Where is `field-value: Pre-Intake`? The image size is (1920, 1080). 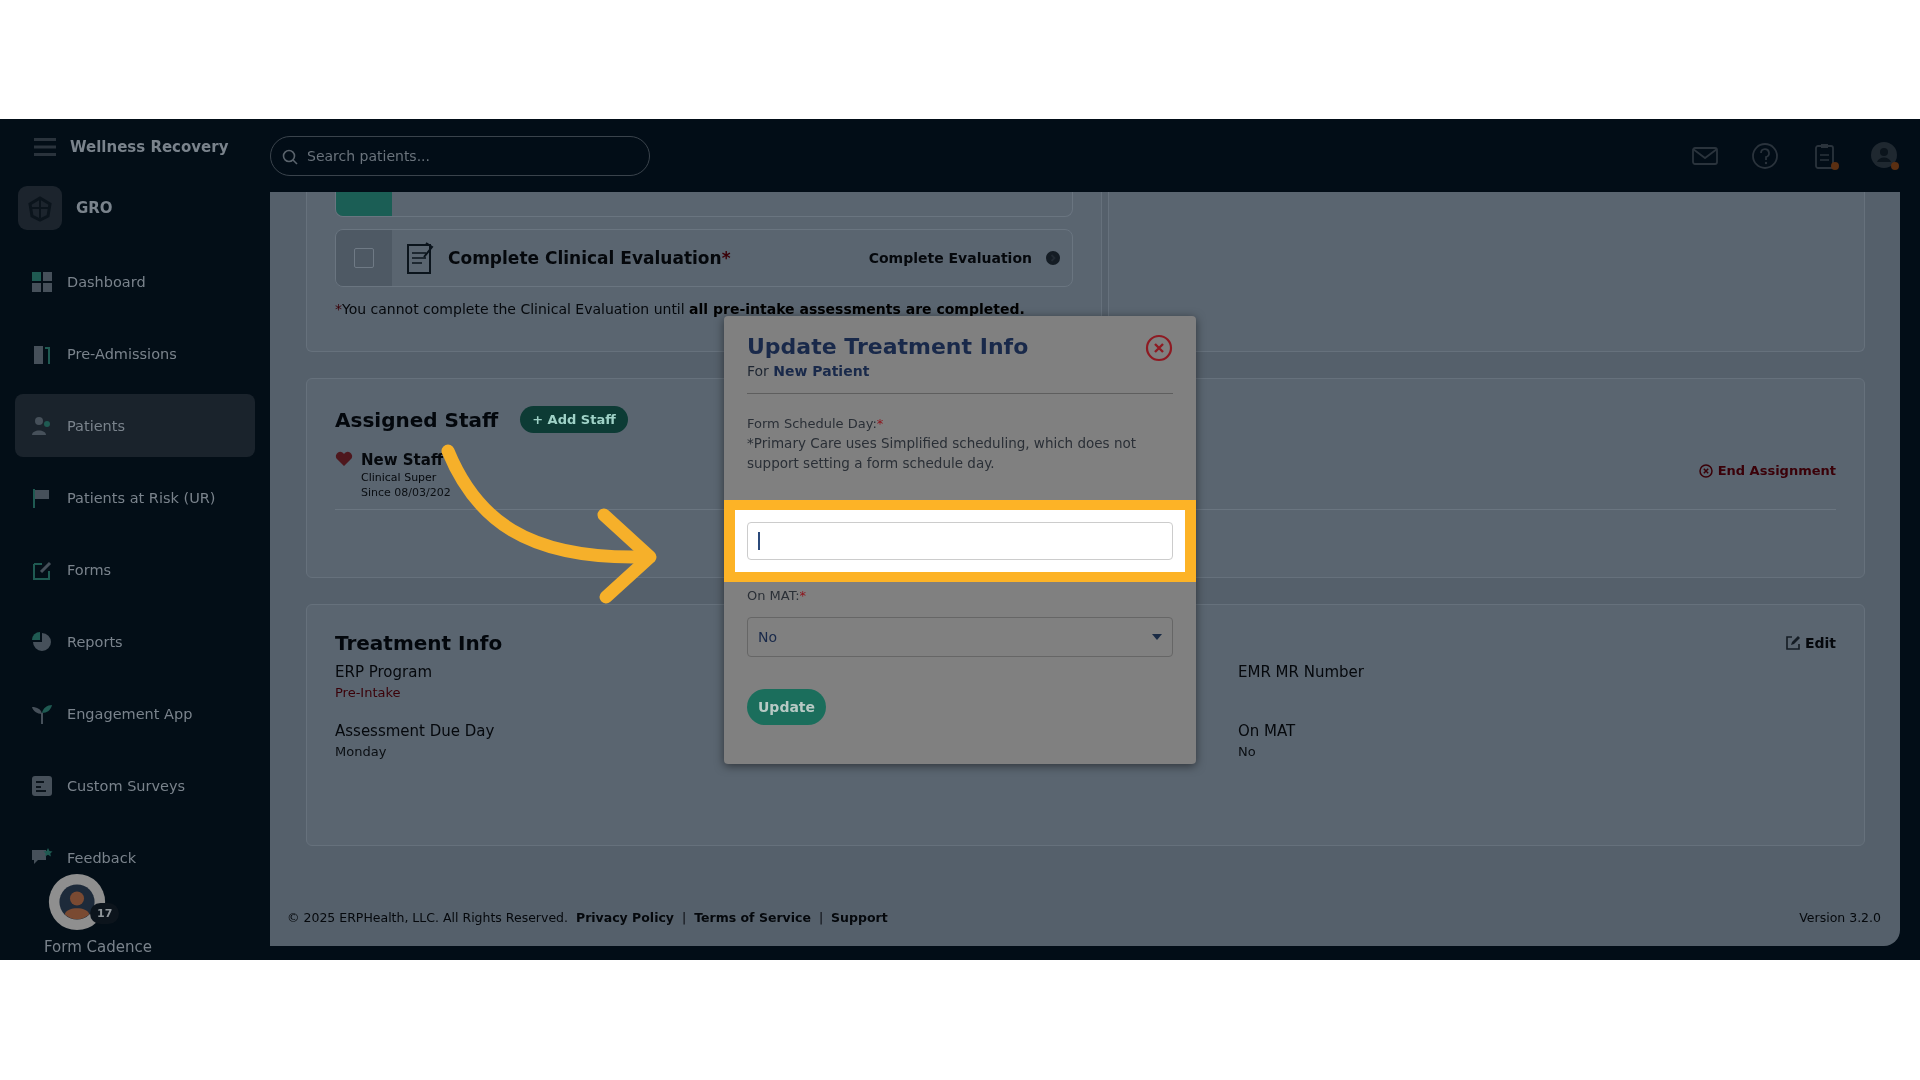 field-value: Pre-Intake is located at coordinates (368, 693).